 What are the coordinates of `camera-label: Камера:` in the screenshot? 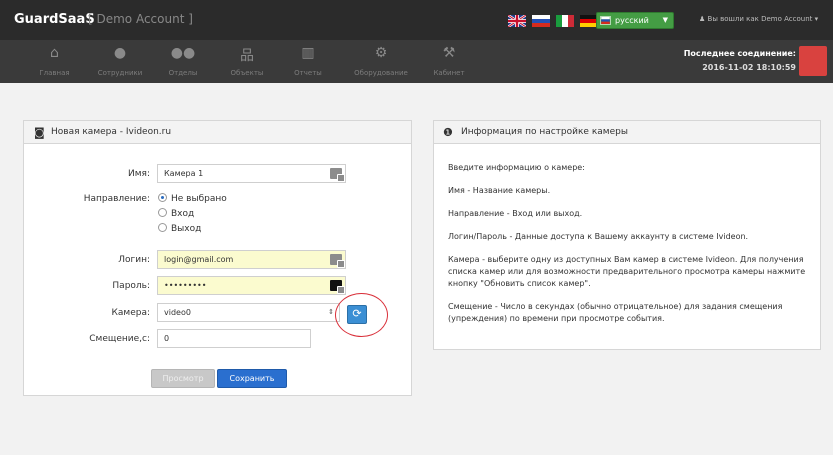 It's located at (131, 313).